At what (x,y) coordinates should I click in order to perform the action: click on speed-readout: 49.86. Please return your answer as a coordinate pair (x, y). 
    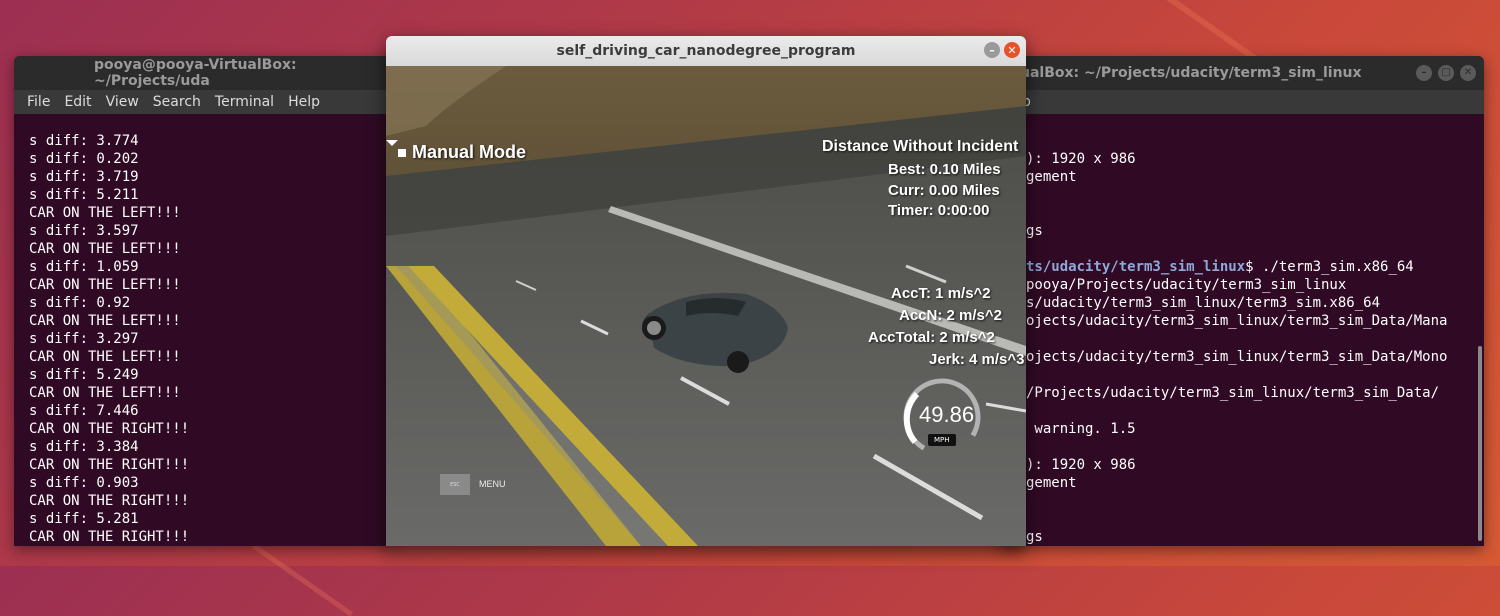
    Looking at the image, I should click on (947, 414).